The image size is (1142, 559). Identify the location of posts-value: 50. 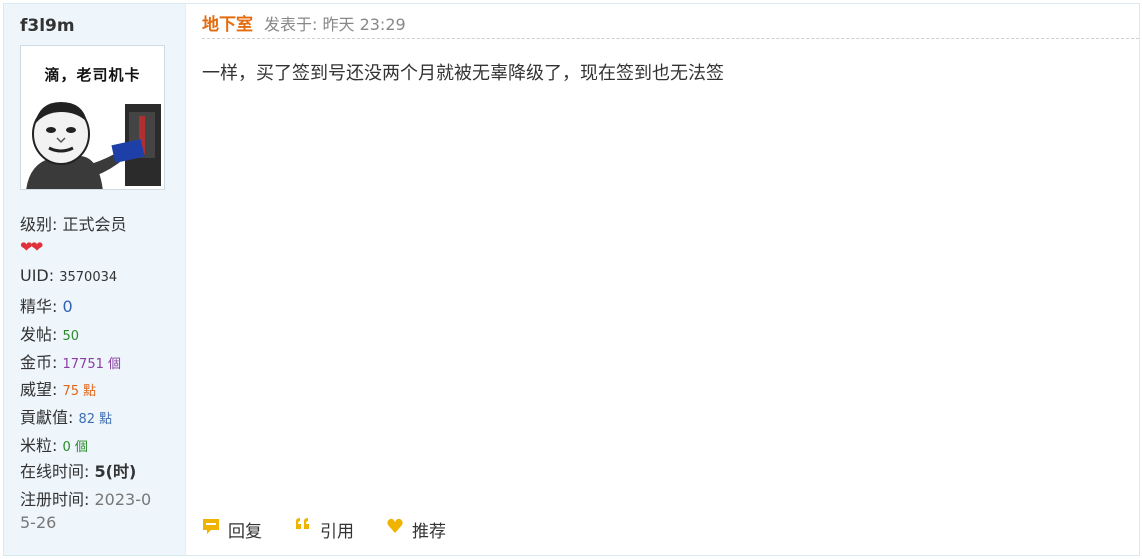
(71, 336).